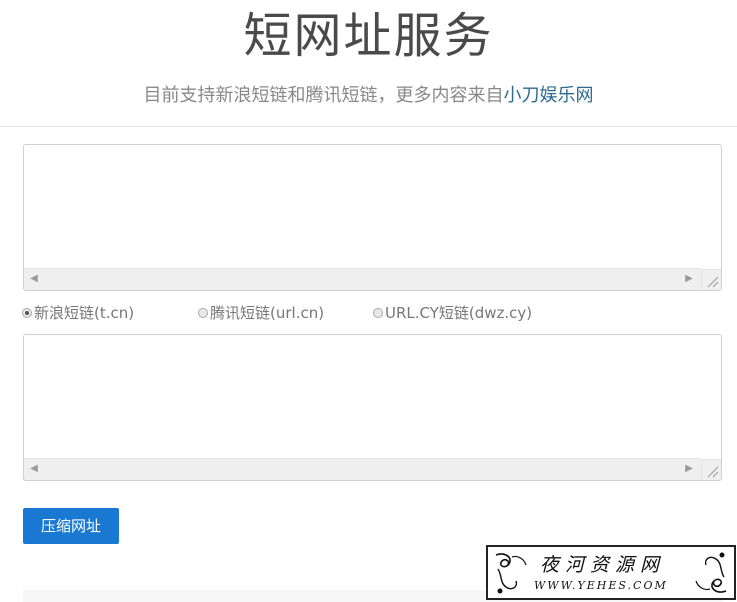  I want to click on option-sina: 新浪短链(t.cn), so click(78, 313).